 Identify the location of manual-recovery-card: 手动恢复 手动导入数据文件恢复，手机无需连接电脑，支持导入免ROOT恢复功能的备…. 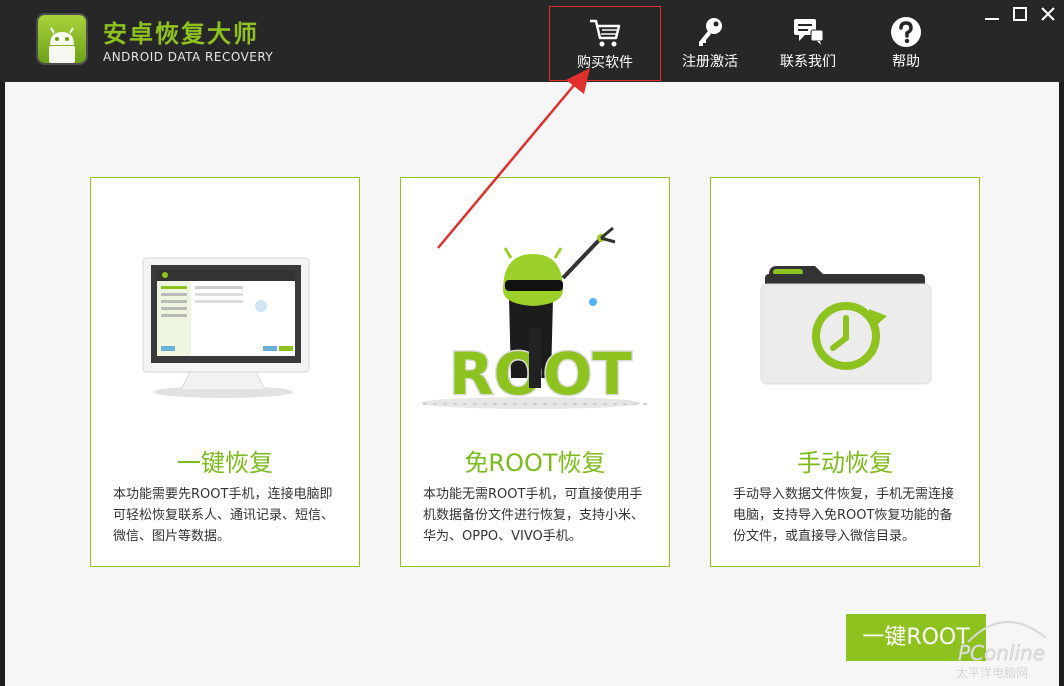
(845, 372).